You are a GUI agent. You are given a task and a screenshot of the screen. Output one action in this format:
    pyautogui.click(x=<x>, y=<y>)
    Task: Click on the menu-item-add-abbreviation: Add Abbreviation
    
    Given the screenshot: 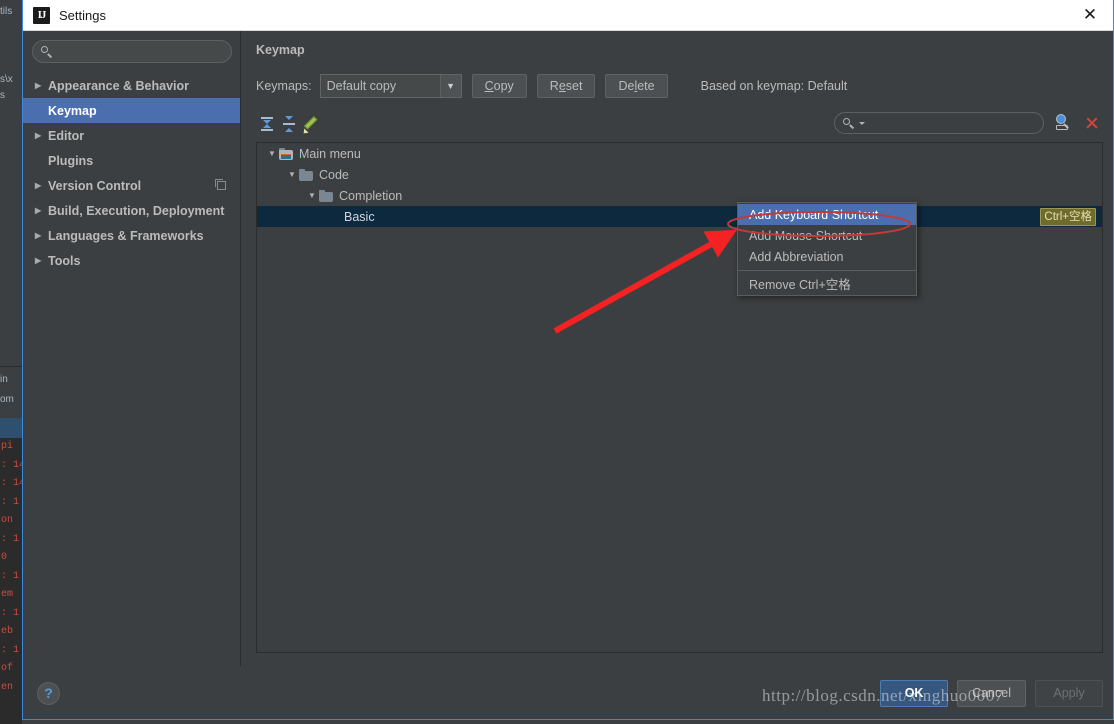 What is the action you would take?
    pyautogui.click(x=827, y=256)
    